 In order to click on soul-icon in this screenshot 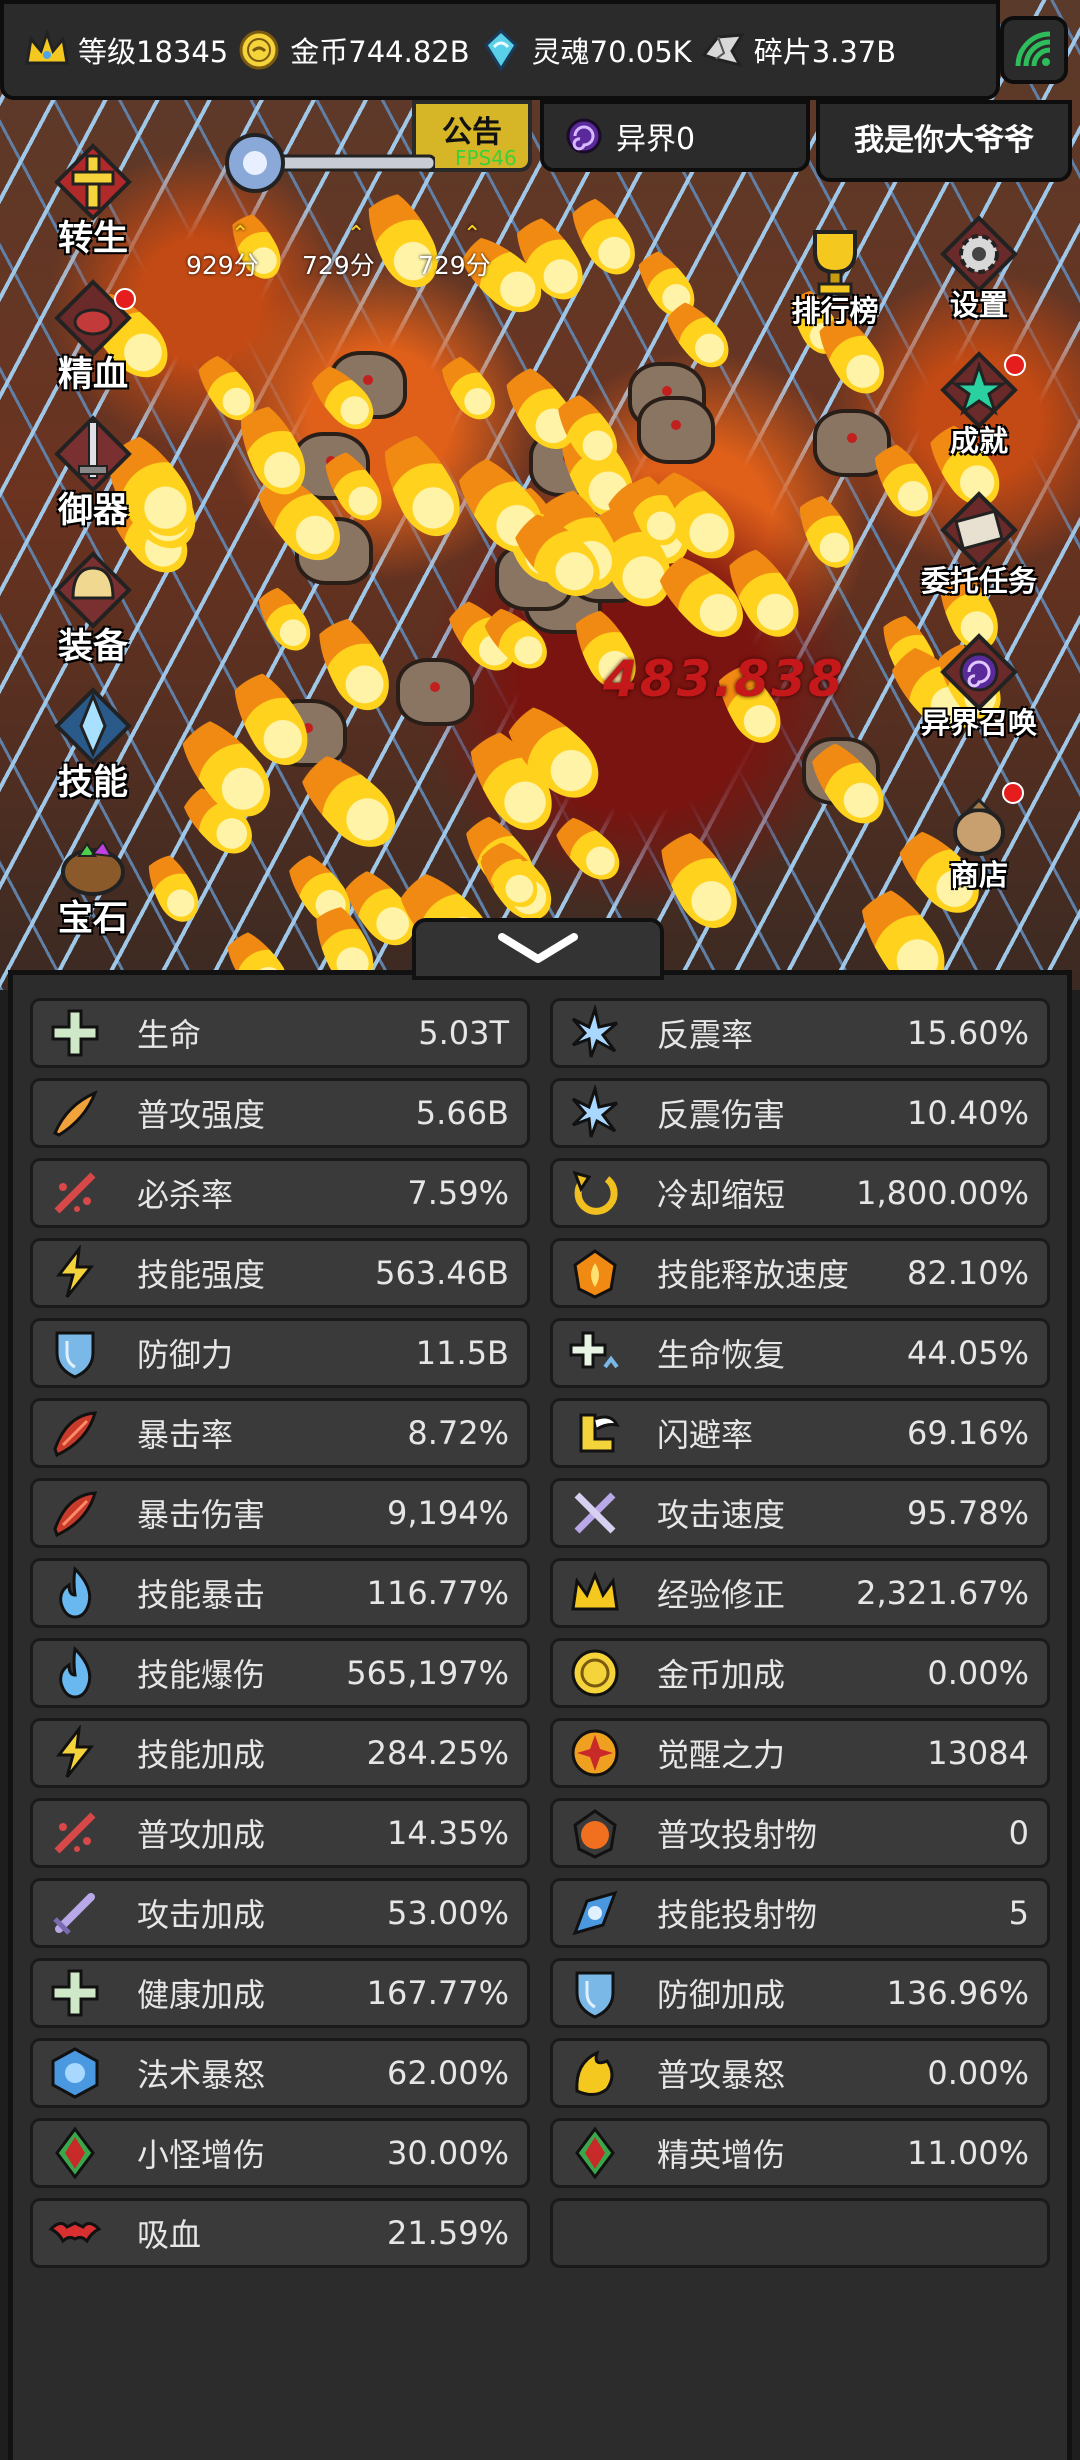, I will do `click(501, 50)`.